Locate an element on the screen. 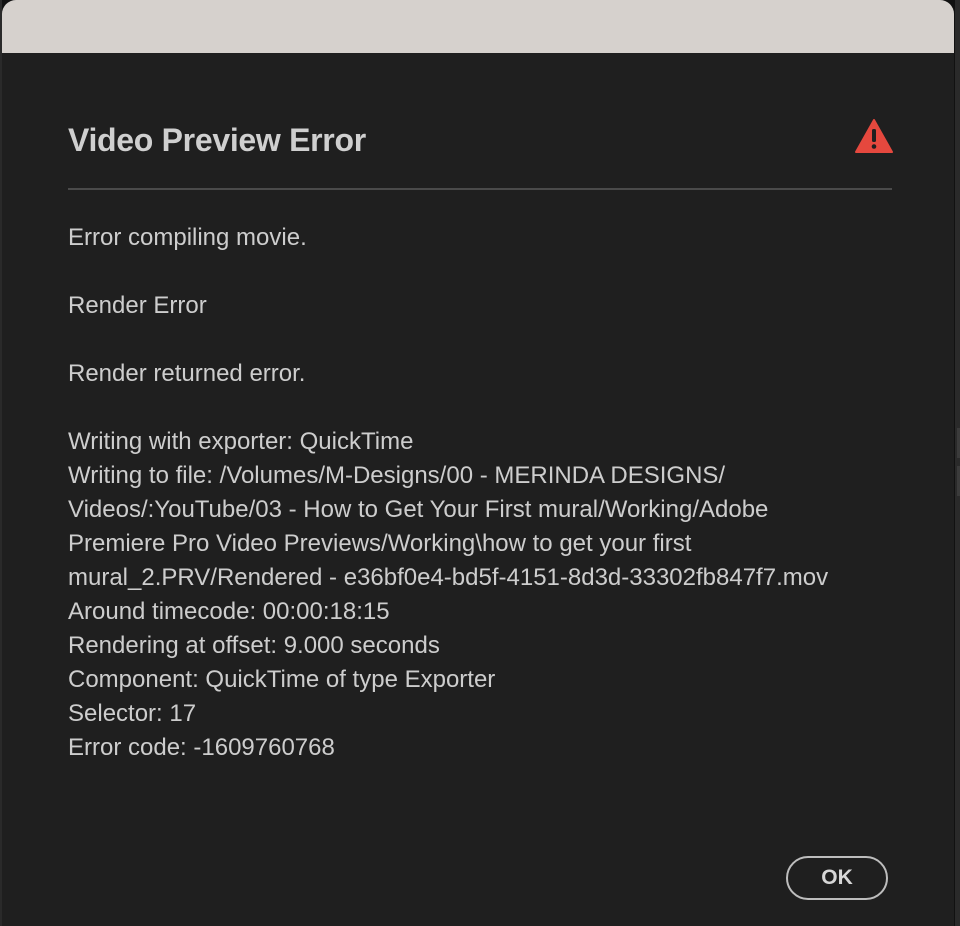  ok-button: OK is located at coordinates (837, 878).